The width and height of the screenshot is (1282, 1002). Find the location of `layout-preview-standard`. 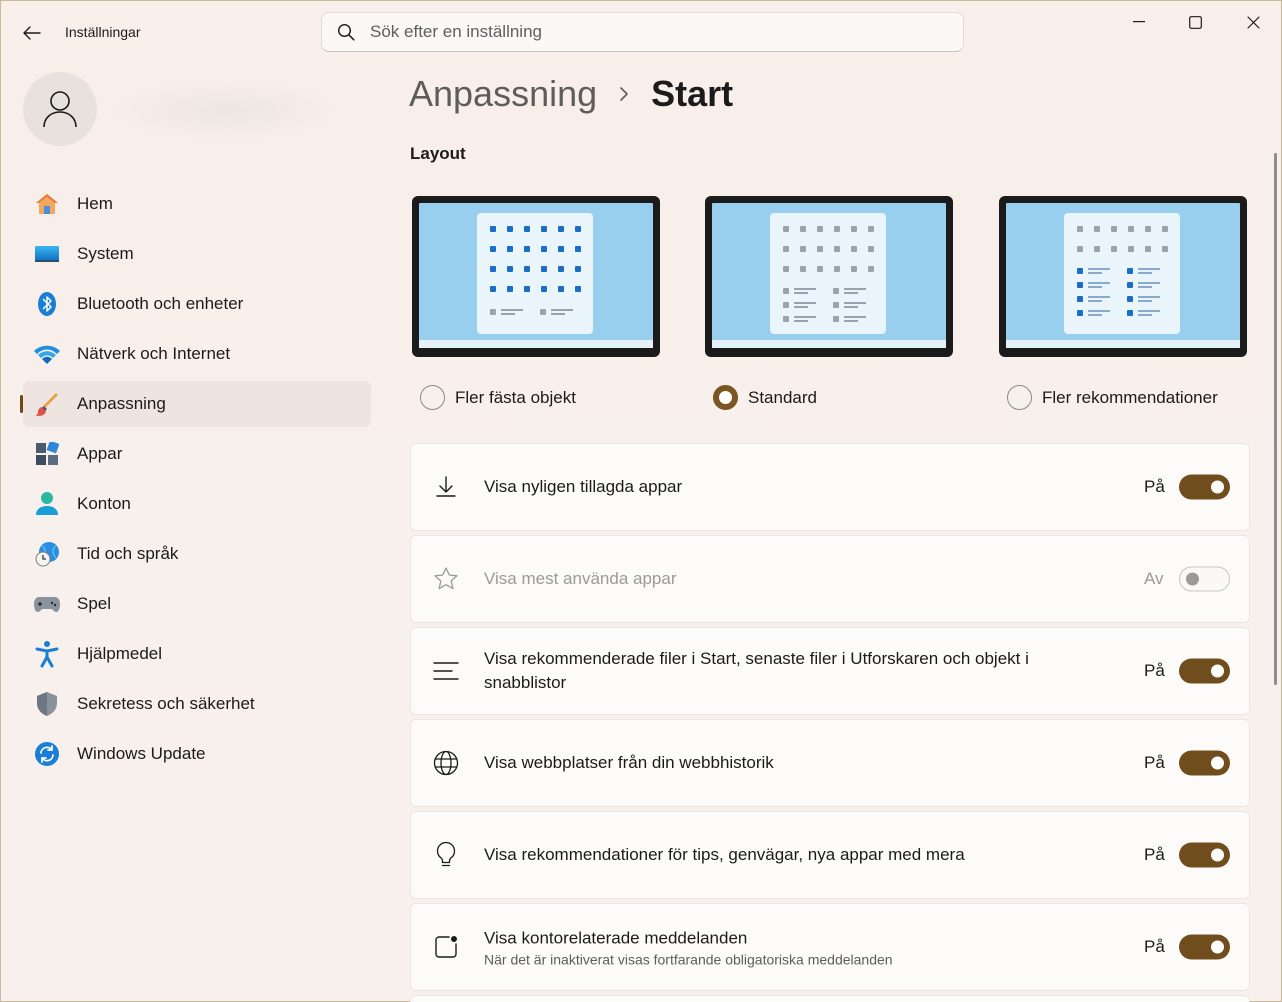

layout-preview-standard is located at coordinates (829, 276).